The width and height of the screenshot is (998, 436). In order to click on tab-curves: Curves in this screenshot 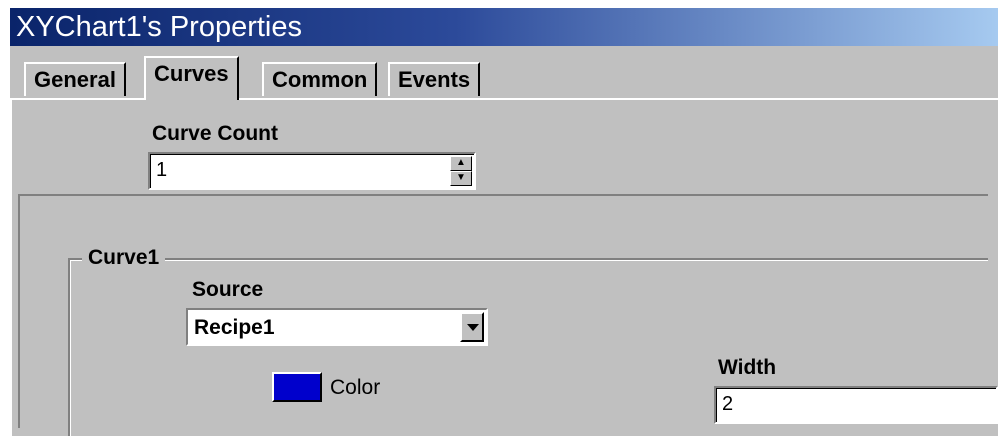, I will do `click(191, 78)`.